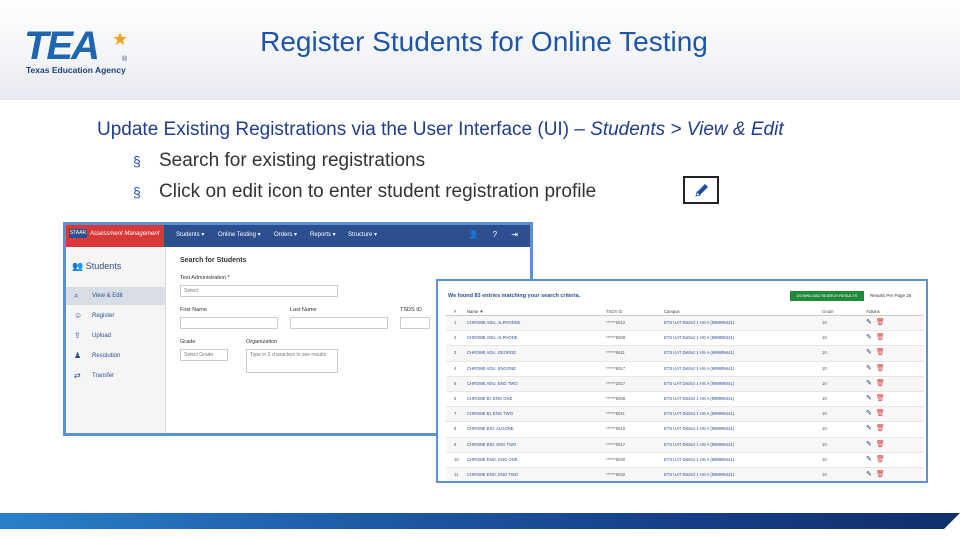 The image size is (960, 540). Describe the element at coordinates (672, 311) in the screenshot. I see `column-header: Campus` at that location.